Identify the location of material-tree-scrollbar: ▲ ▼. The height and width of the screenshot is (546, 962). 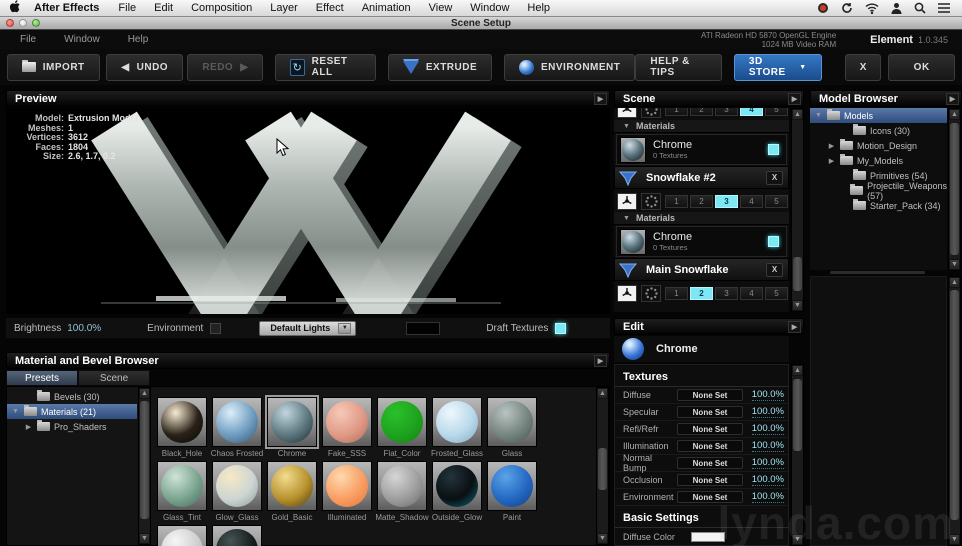
(144, 466).